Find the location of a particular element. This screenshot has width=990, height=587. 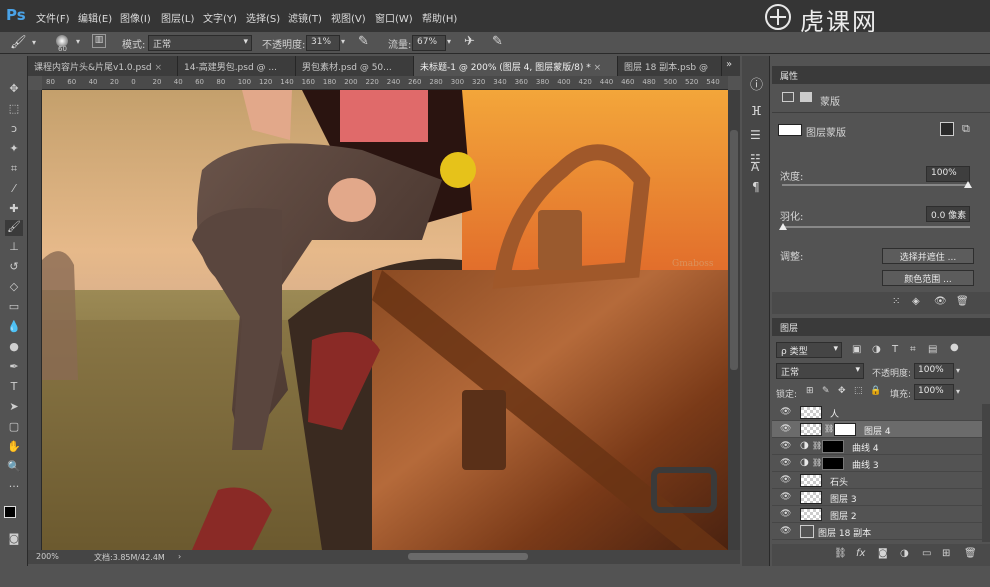

status-arrow-icon: › is located at coordinates (179, 556).